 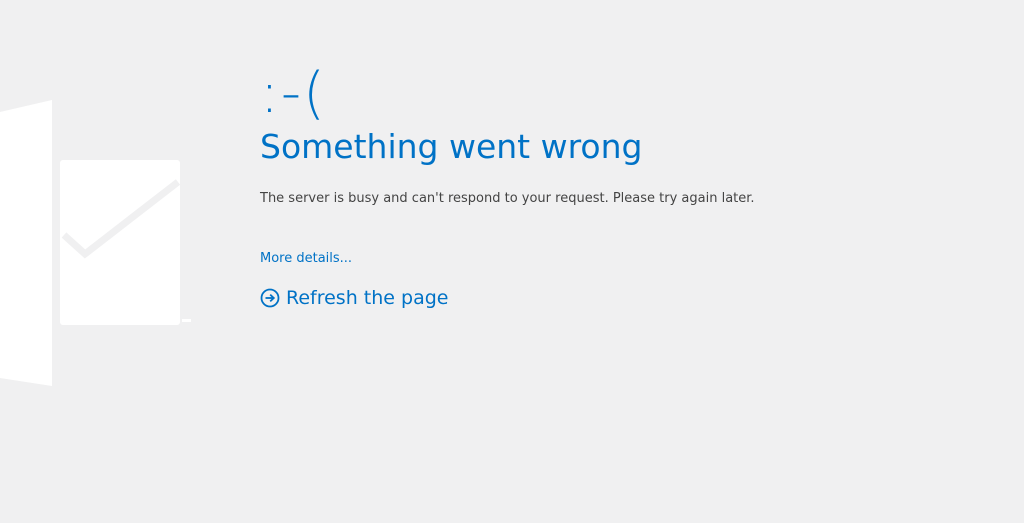 What do you see at coordinates (367, 298) in the screenshot?
I see `refresh-page-label: Refresh the page` at bounding box center [367, 298].